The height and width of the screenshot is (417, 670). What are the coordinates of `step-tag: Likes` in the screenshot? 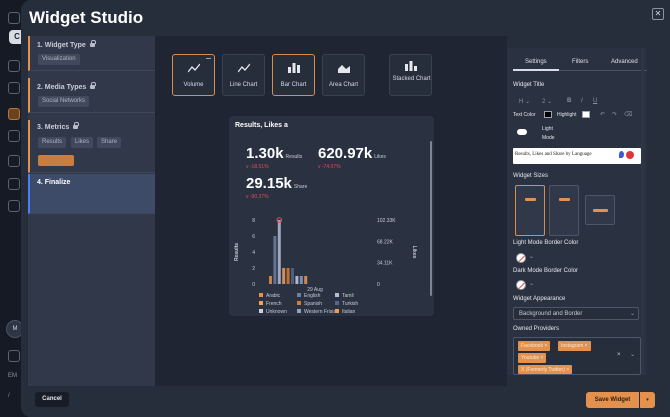 It's located at (82, 142).